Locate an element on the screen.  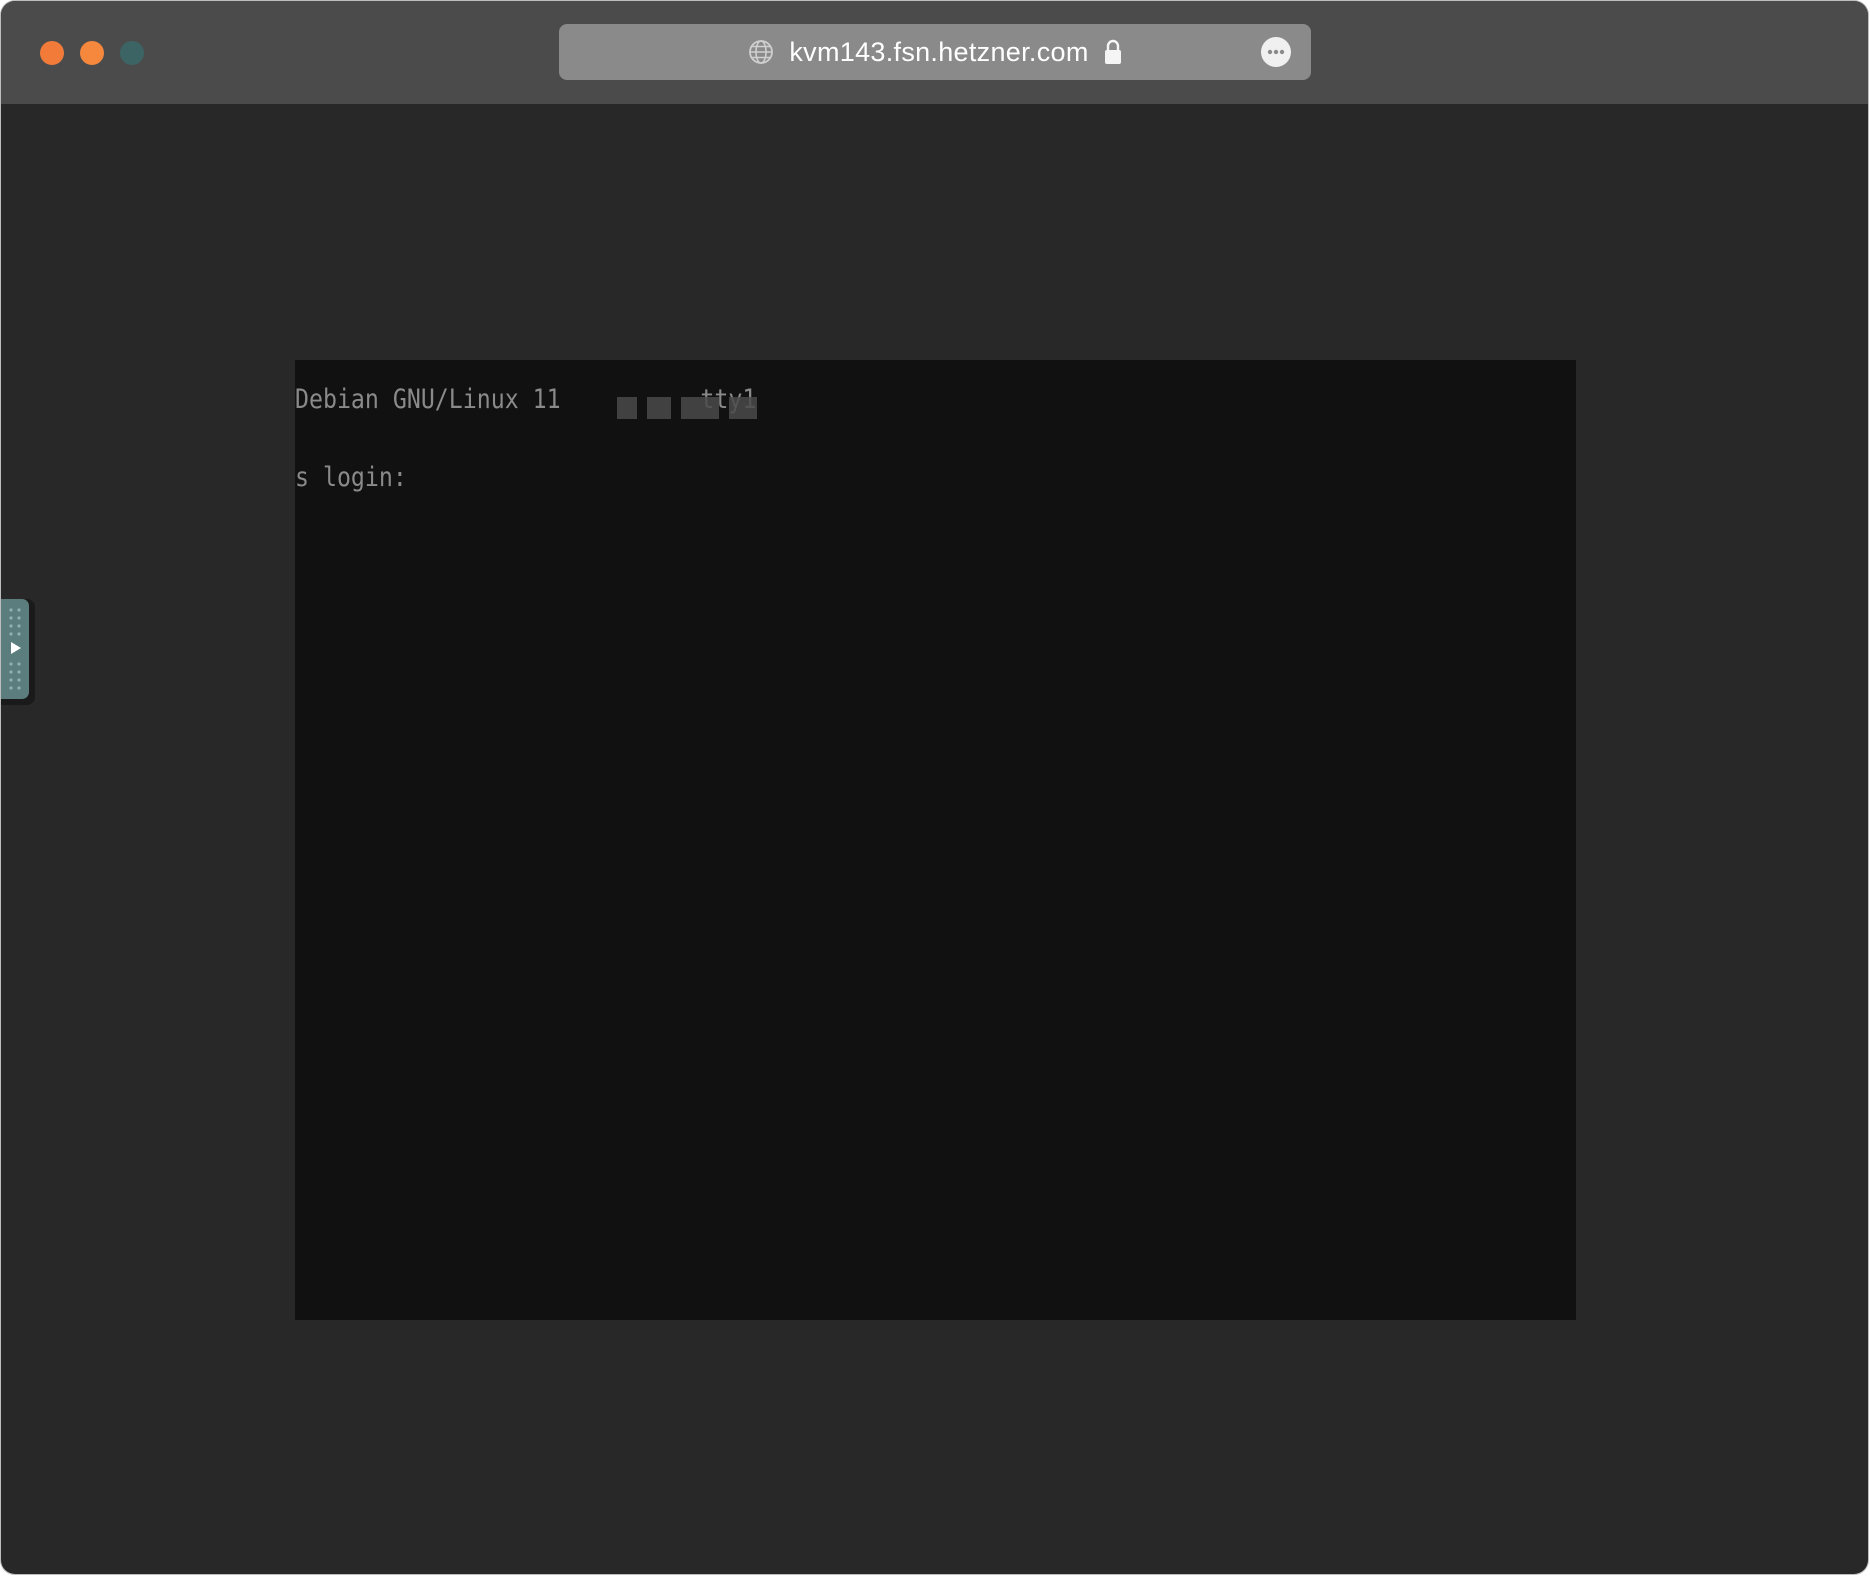
address-bar-content: kvm143.fsn.hetzner.com is located at coordinates (935, 52).